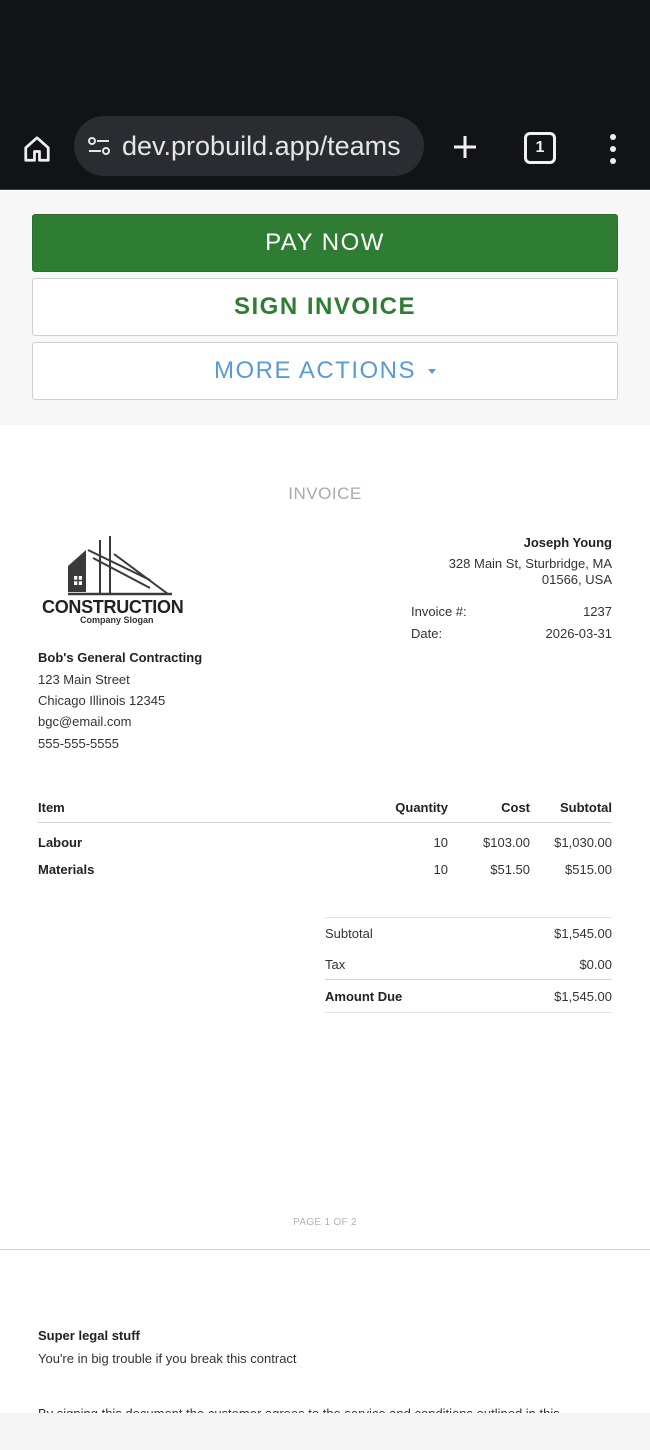 This screenshot has width=650, height=1450. I want to click on row-subtotal: $1,030.00, so click(583, 842).